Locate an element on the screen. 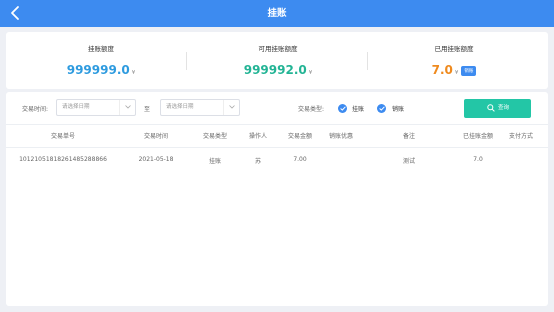 The width and height of the screenshot is (554, 312). type-checkbox-charge is located at coordinates (342, 108).